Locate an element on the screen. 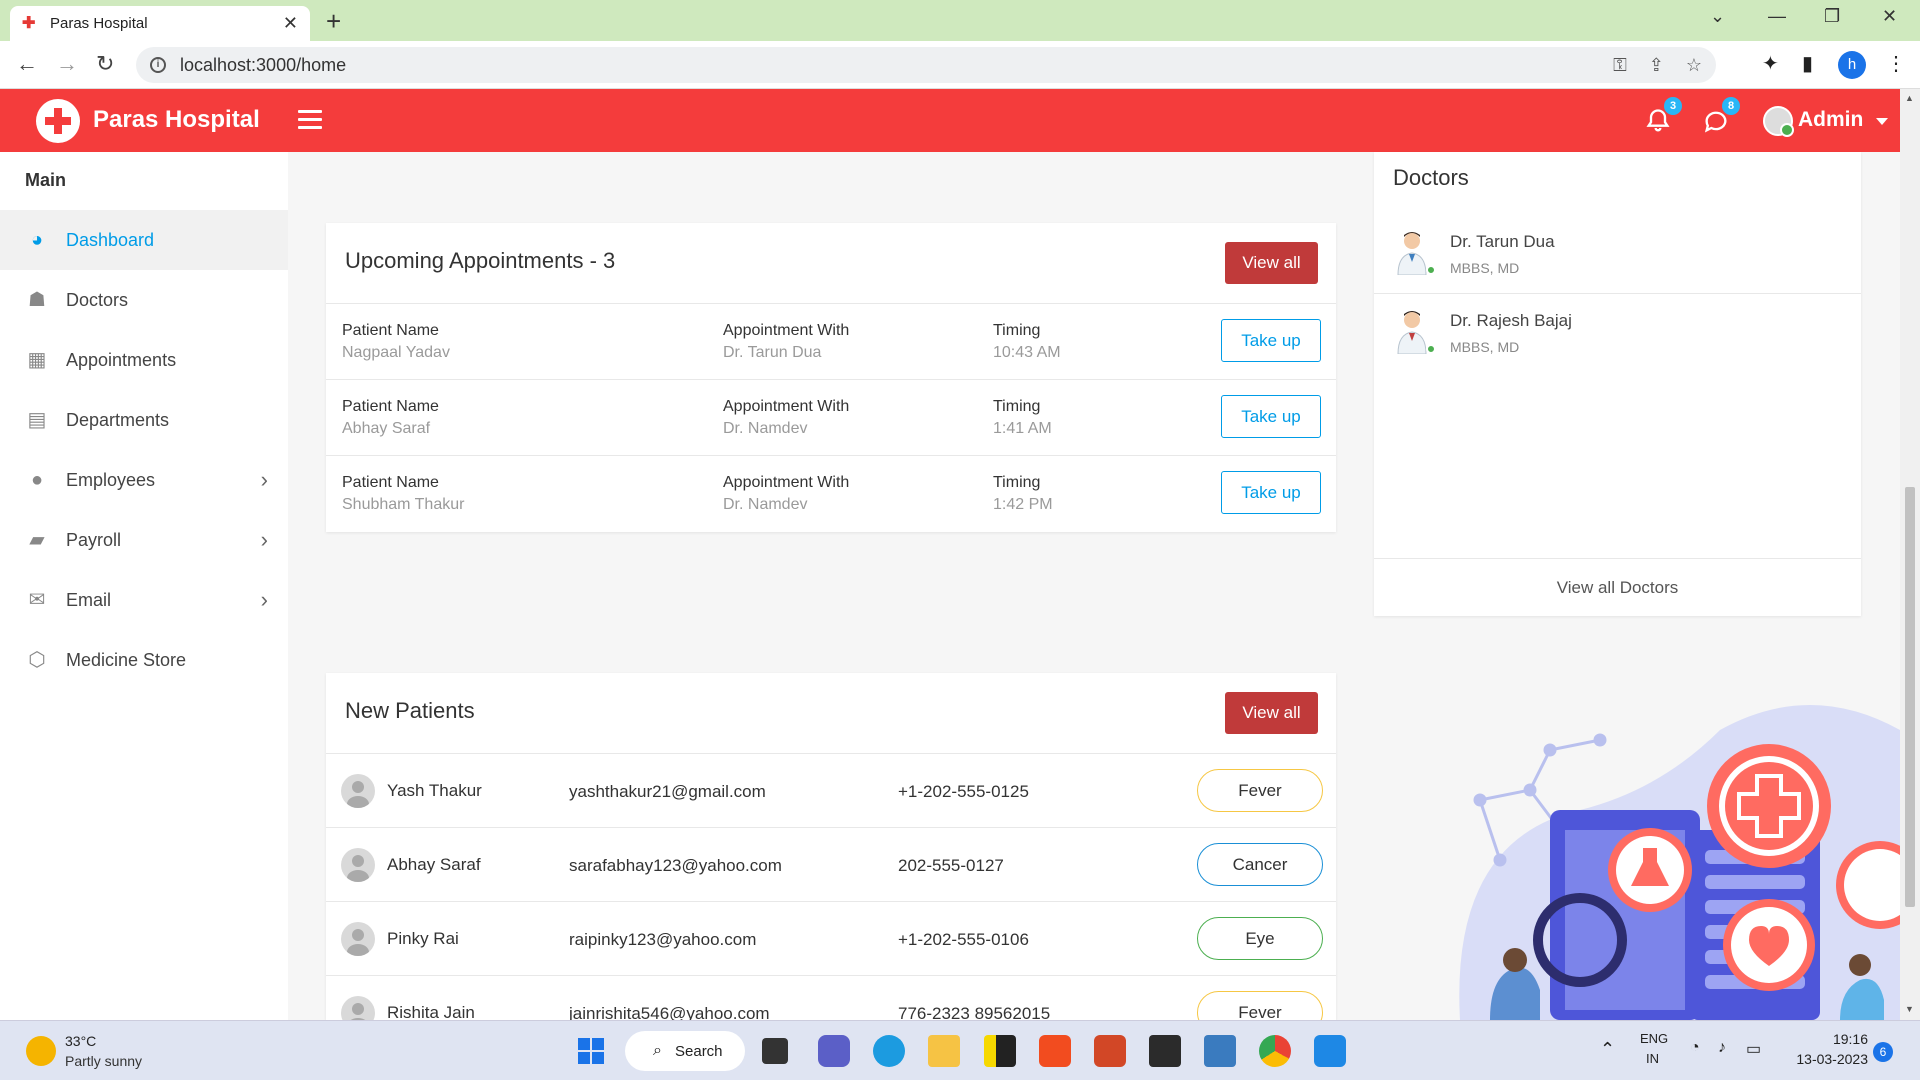 The width and height of the screenshot is (1920, 1080). user-menu-label: Admin is located at coordinates (1830, 120).